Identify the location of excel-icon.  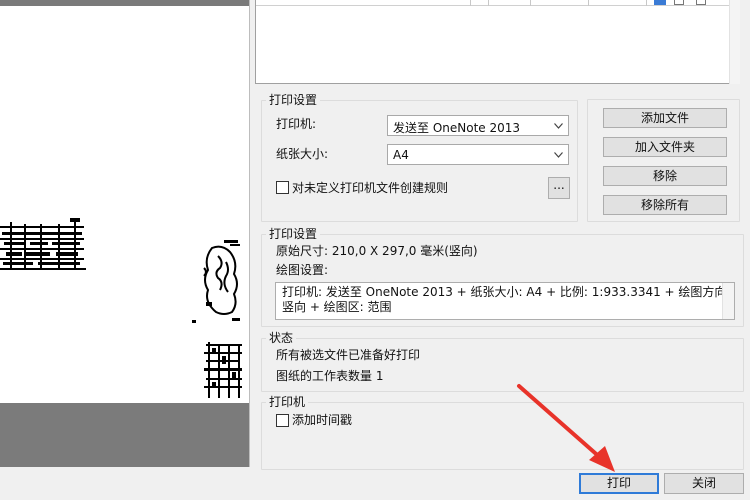
(660, 2).